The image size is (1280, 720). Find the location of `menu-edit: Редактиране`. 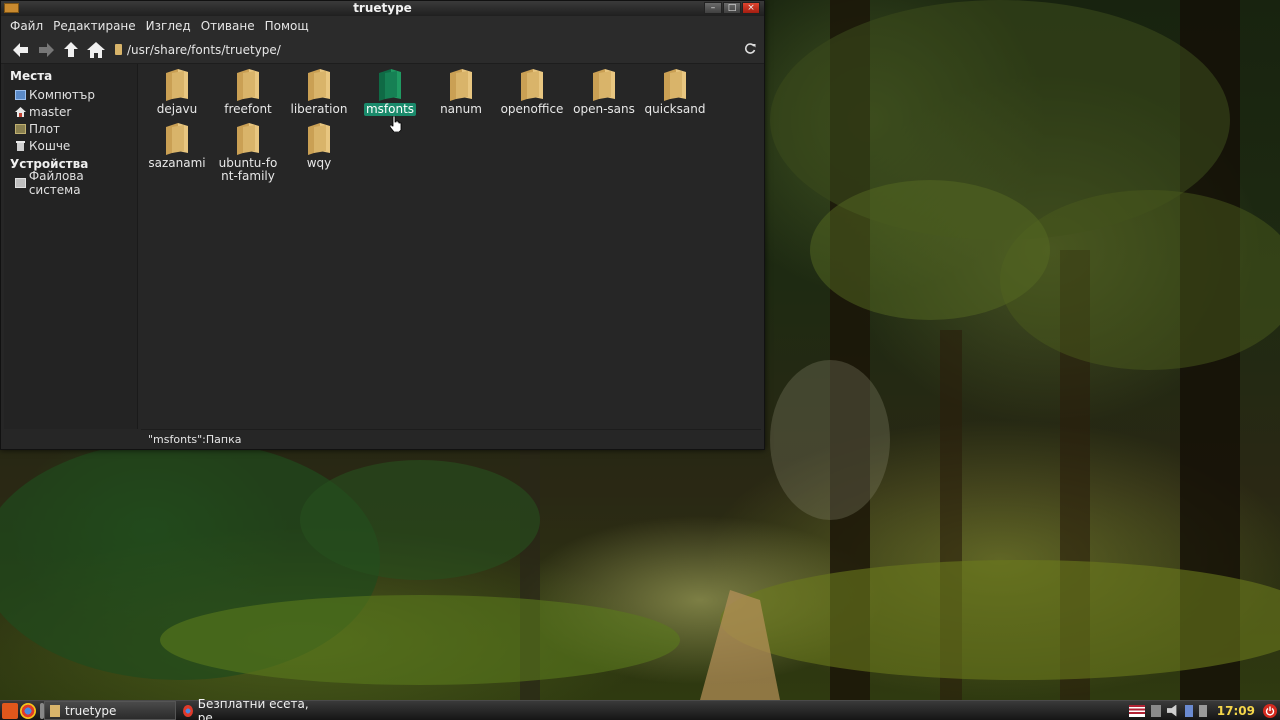

menu-edit: Редактиране is located at coordinates (94, 26).